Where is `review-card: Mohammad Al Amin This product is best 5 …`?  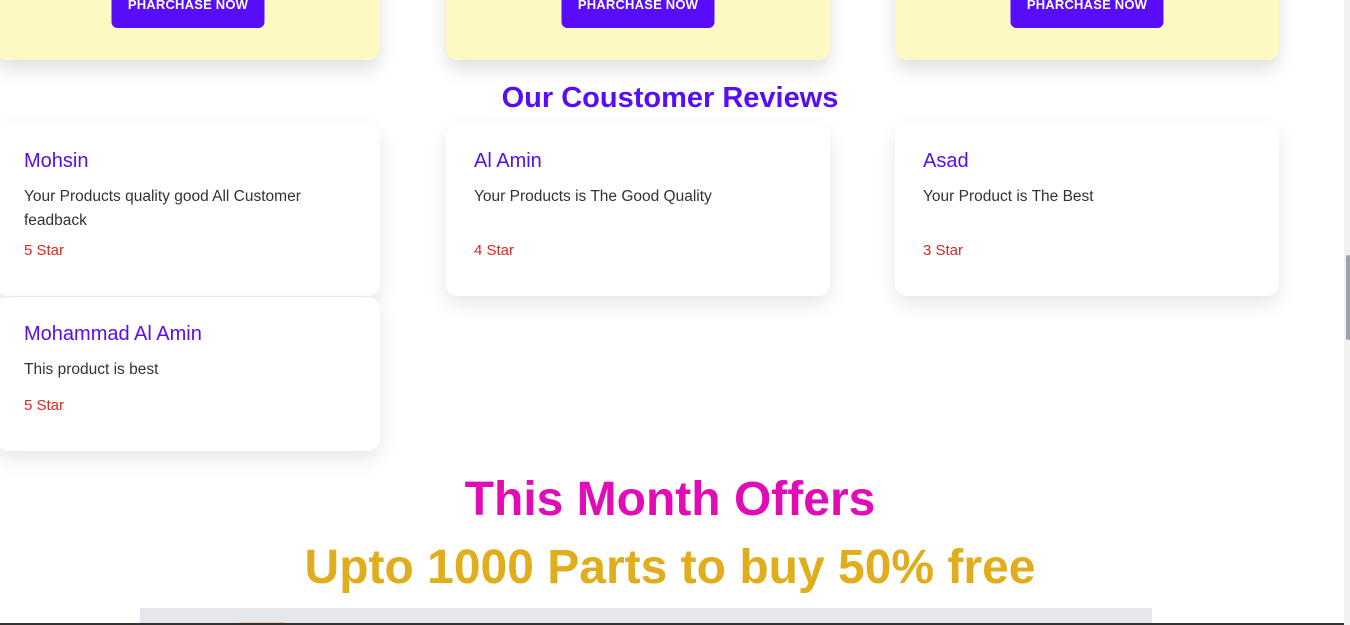 review-card: Mohammad Al Amin This product is best 5 … is located at coordinates (190, 374).